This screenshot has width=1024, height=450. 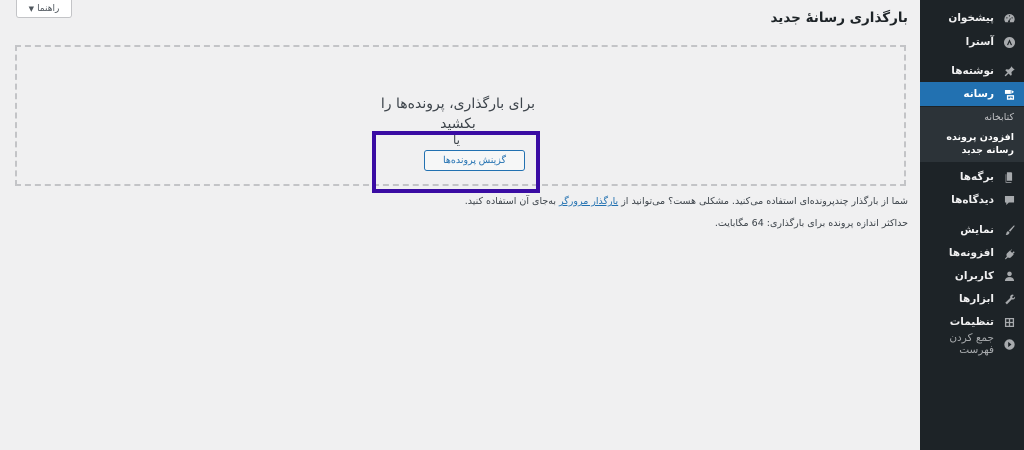 I want to click on drop-files-instructions: برای بارگذاری، پرونده‌ها را بکشید, so click(x=458, y=114).